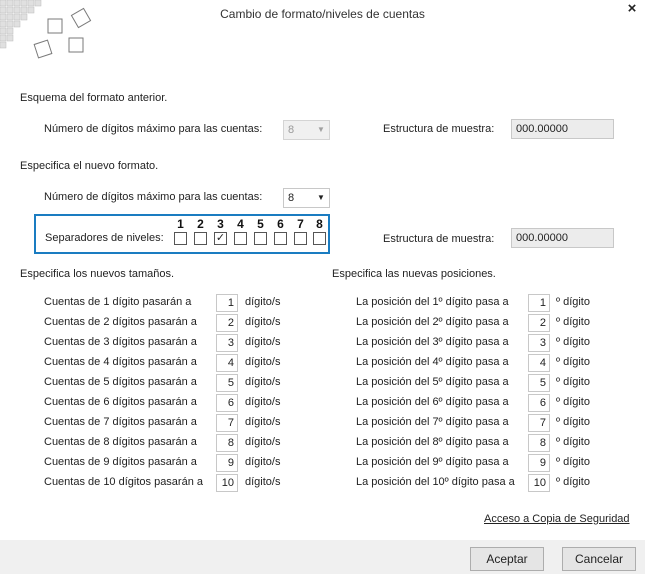 Image resolution: width=645 pixels, height=574 pixels. Describe the element at coordinates (227, 483) in the screenshot. I see `size-input: 10` at that location.